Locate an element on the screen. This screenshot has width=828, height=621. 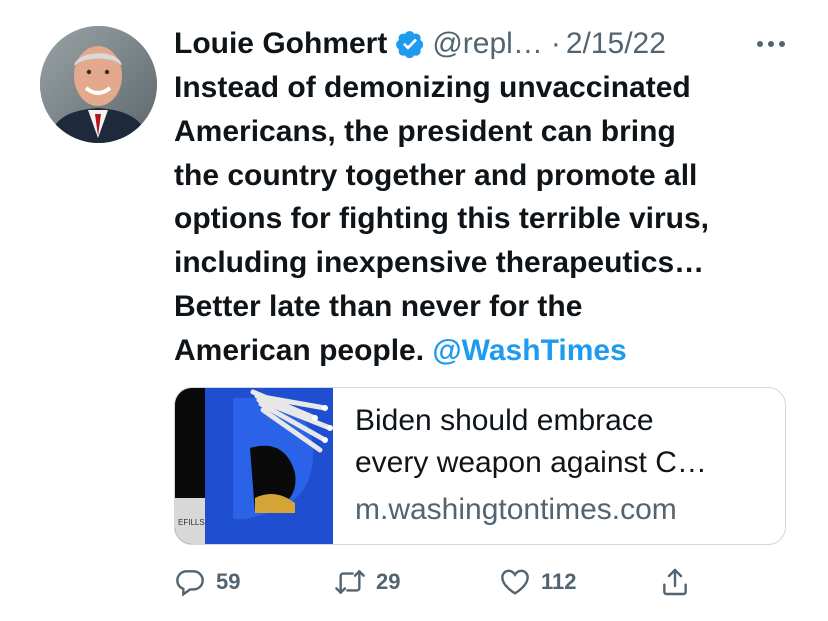
mention-link: @WashTimes is located at coordinates (529, 350).